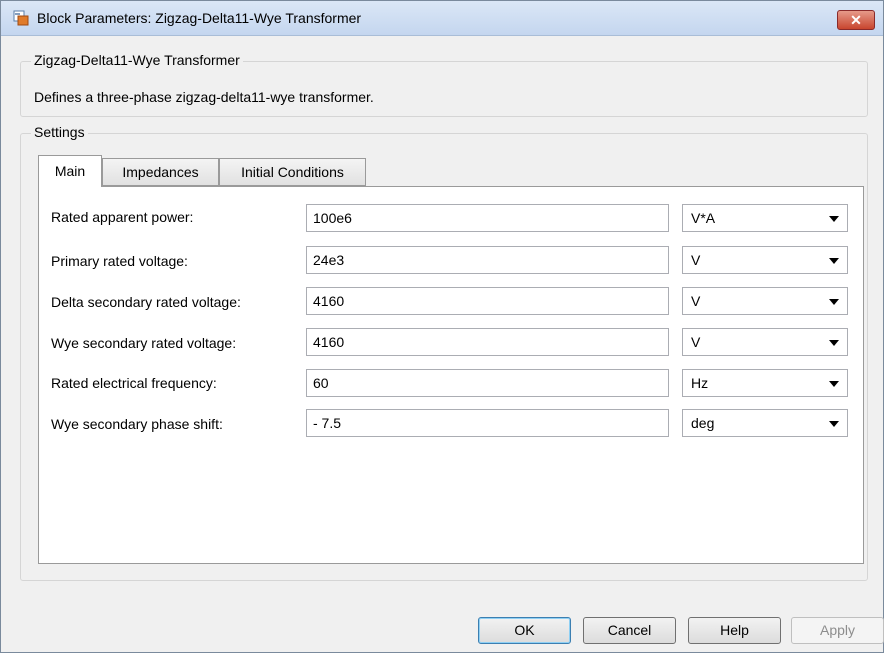 This screenshot has height=653, width=884. I want to click on wye-secondary-rated-voltage-unit-select: V, so click(765, 342).